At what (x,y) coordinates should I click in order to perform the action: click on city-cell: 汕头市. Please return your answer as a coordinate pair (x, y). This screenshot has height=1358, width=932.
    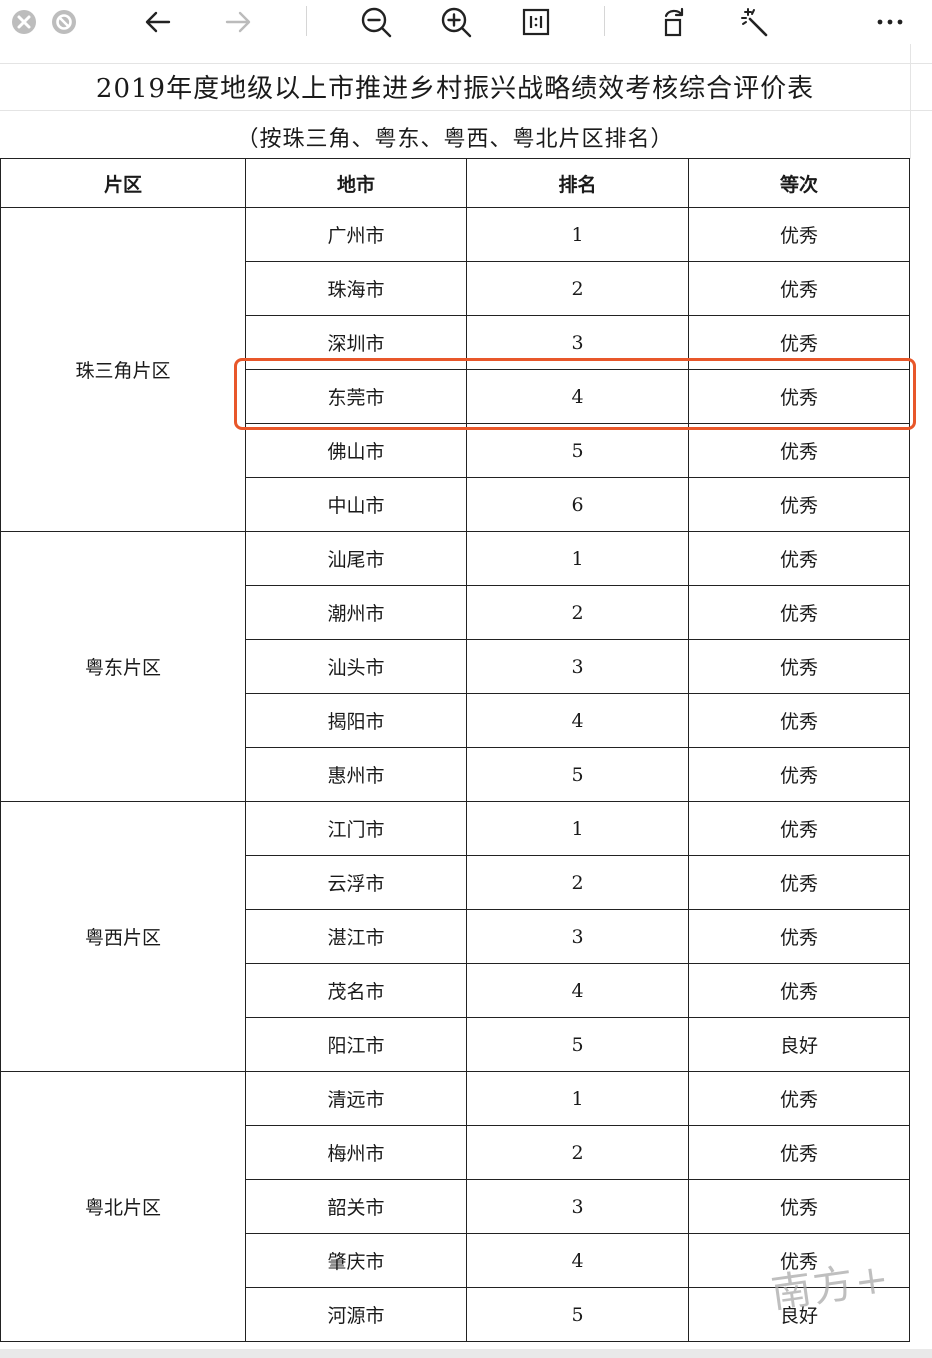
    Looking at the image, I should click on (356, 666).